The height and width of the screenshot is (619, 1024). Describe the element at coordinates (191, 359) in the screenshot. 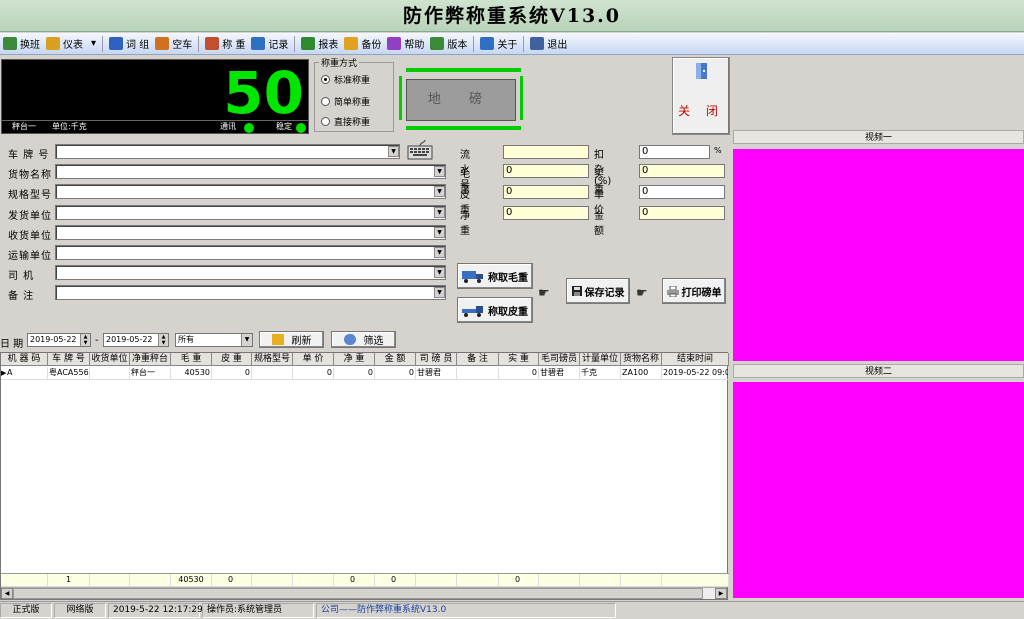

I see `column-header: 毛 重` at that location.